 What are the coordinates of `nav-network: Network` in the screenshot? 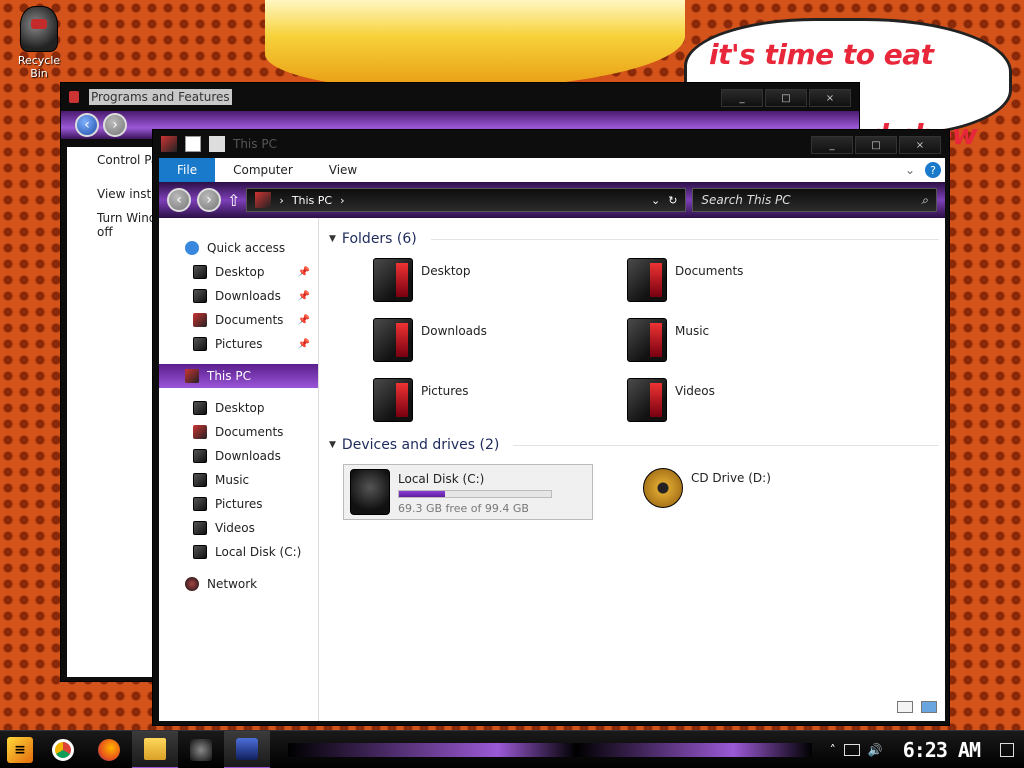 It's located at (238, 584).